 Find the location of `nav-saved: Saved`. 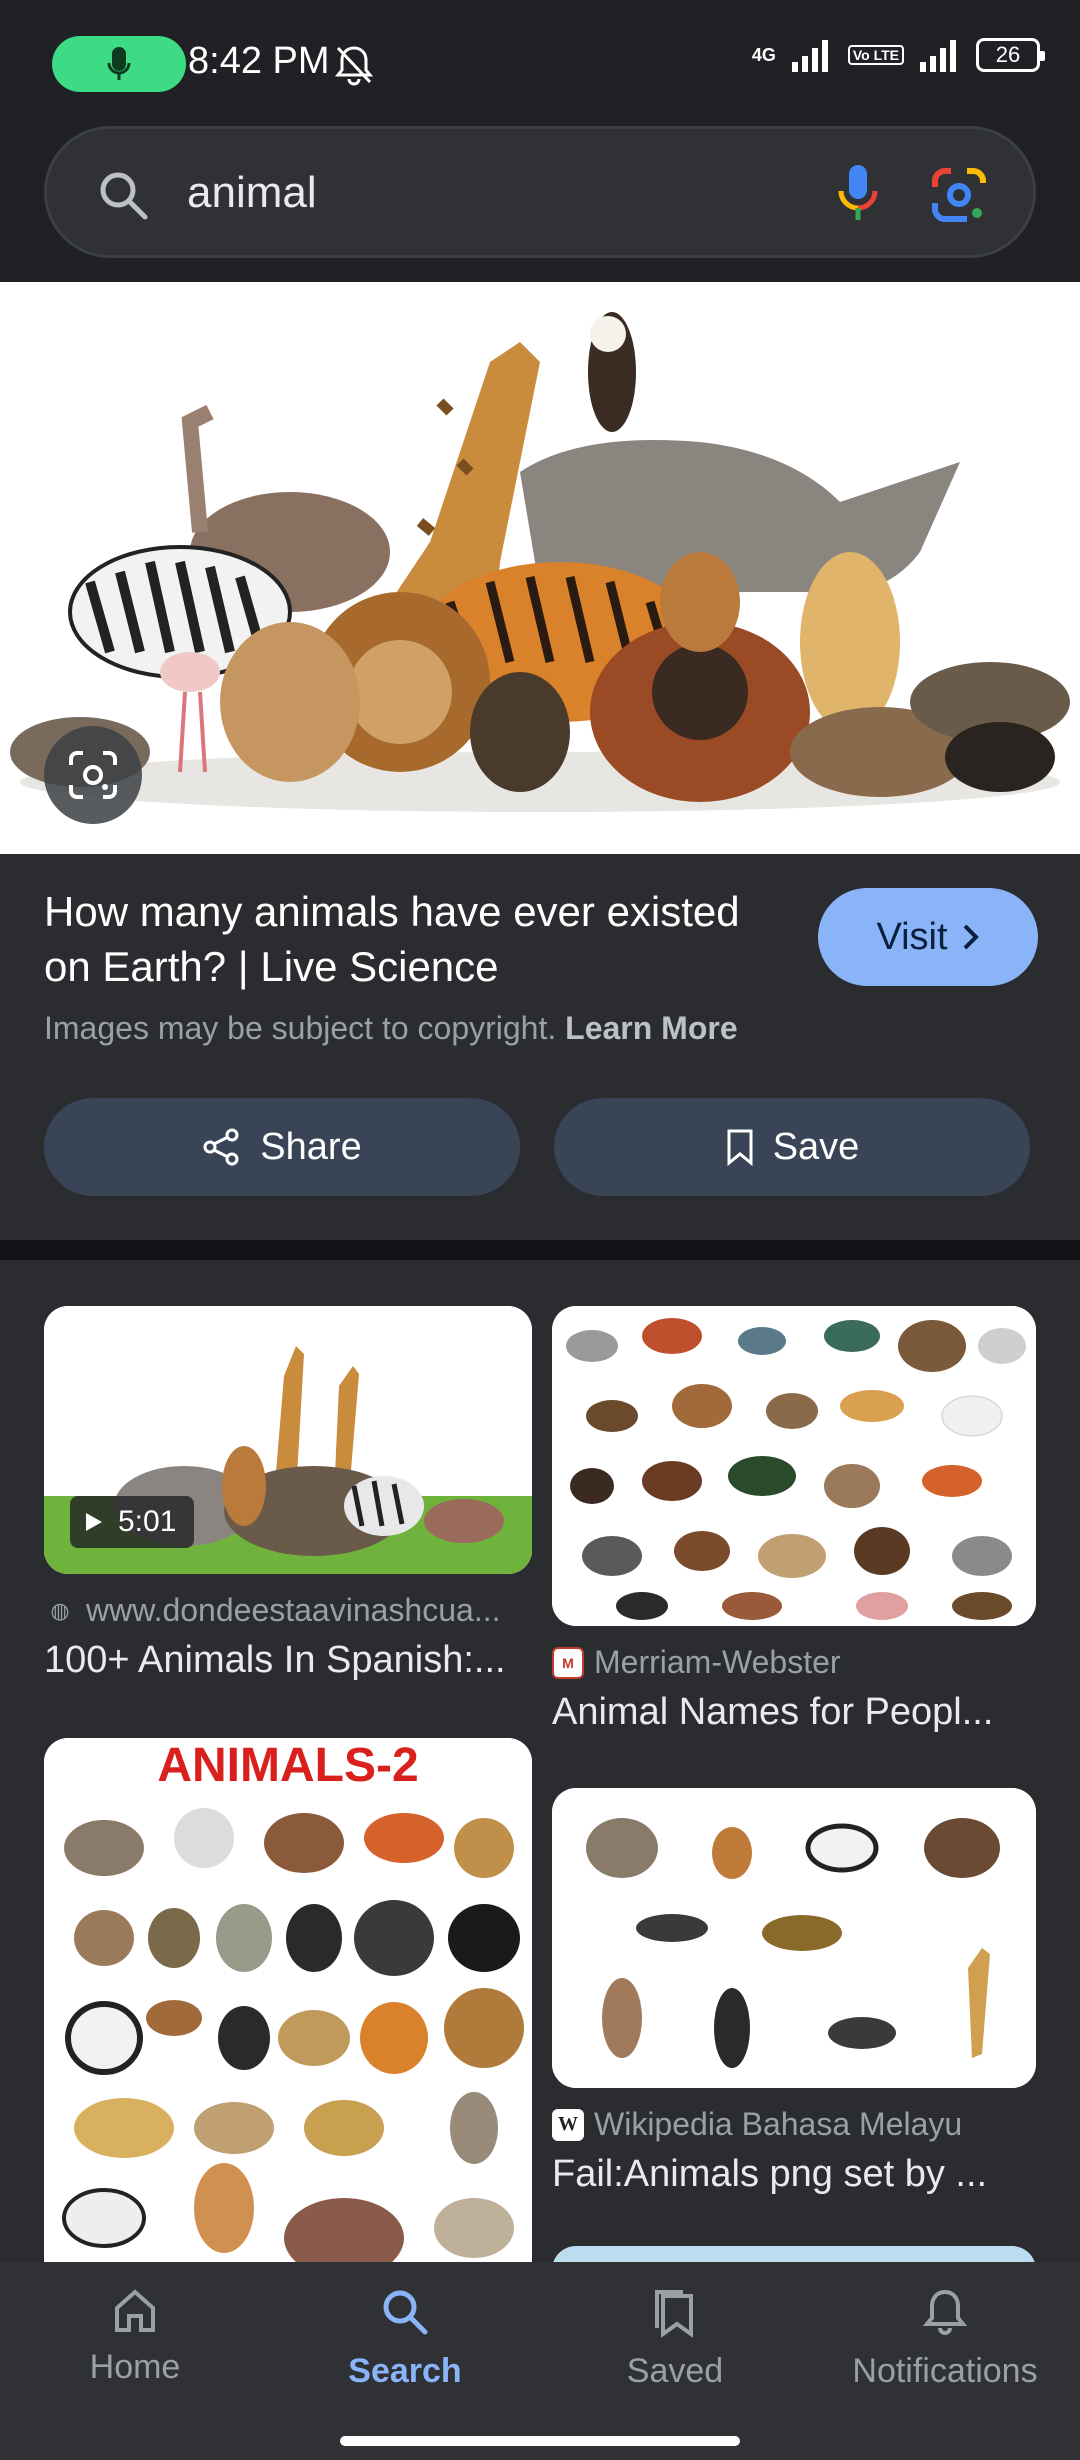

nav-saved: Saved is located at coordinates (675, 2338).